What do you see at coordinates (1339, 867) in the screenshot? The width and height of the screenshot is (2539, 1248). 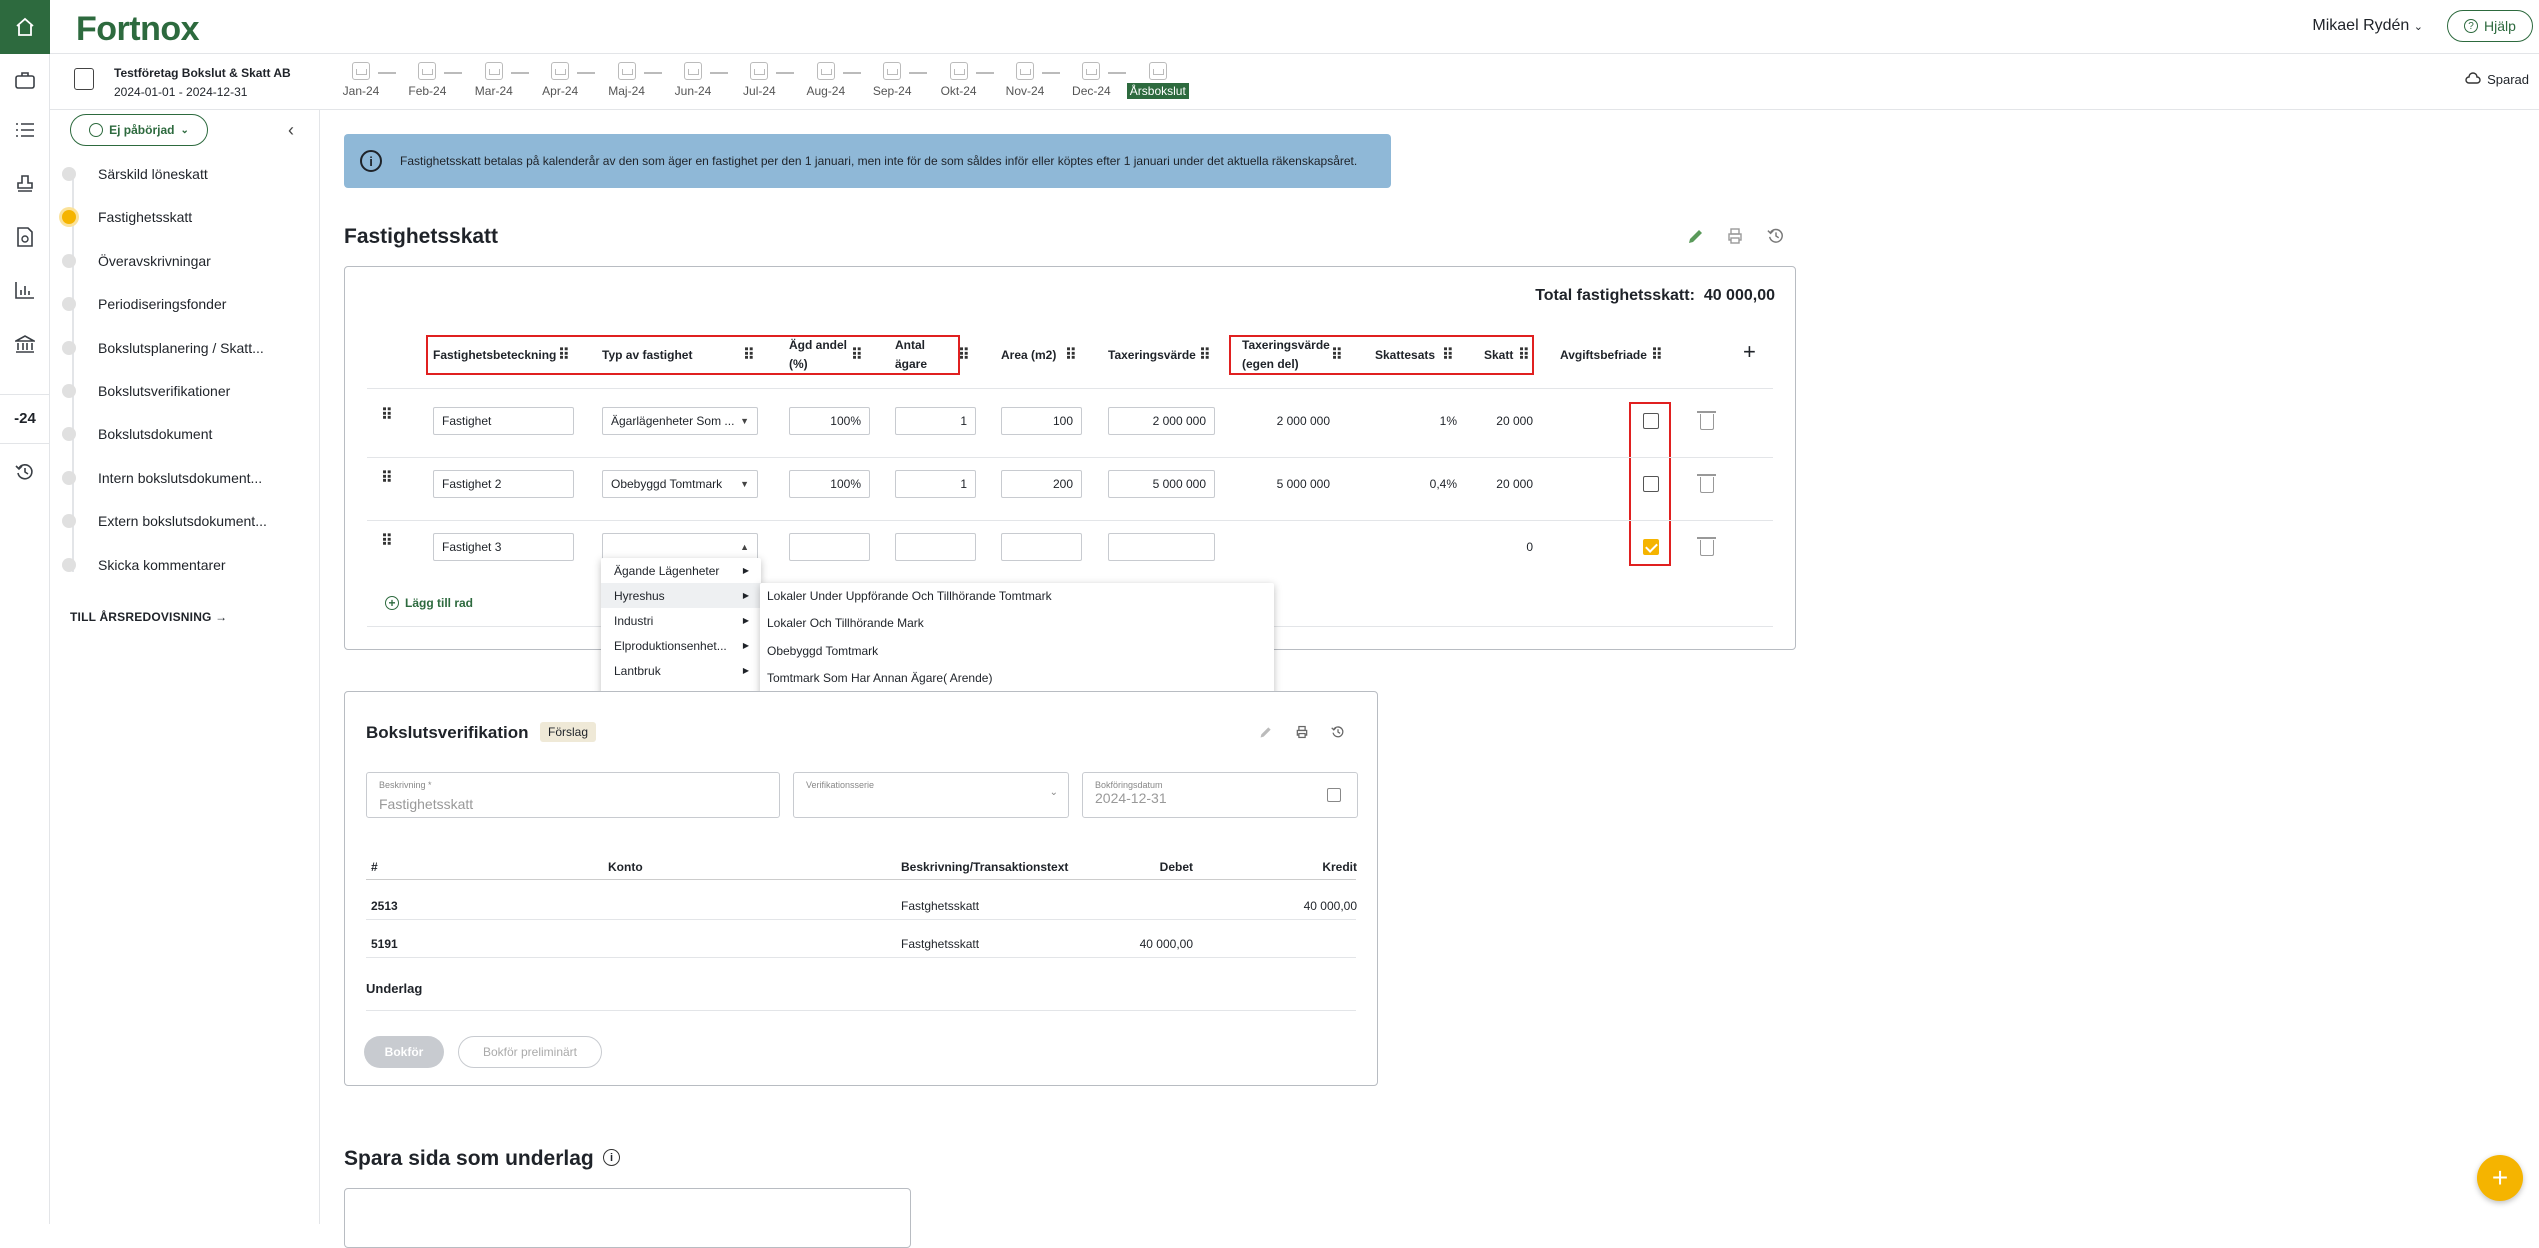 I see `col-credit: Kredit` at bounding box center [1339, 867].